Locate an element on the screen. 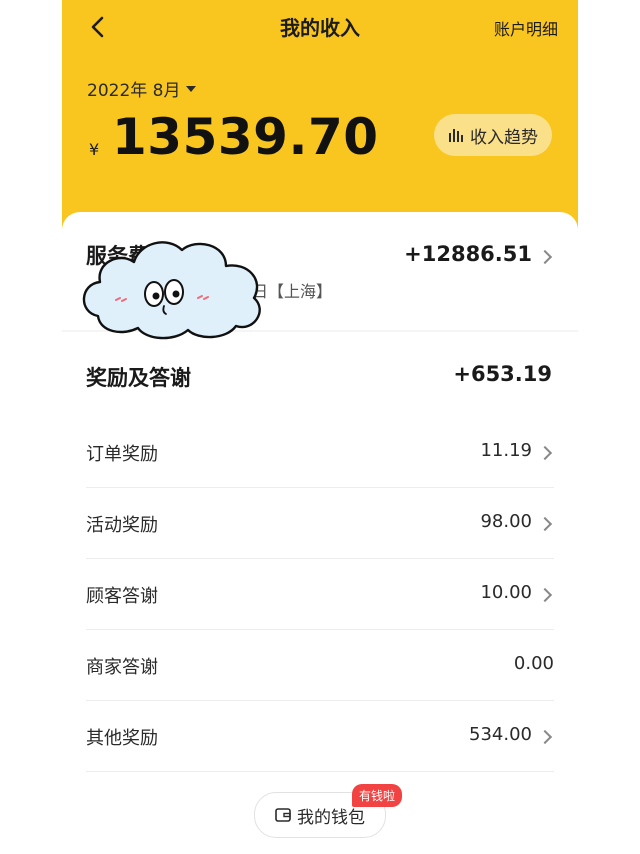 This screenshot has height=854, width=640. reward-label: 其他奖励 is located at coordinates (122, 738).